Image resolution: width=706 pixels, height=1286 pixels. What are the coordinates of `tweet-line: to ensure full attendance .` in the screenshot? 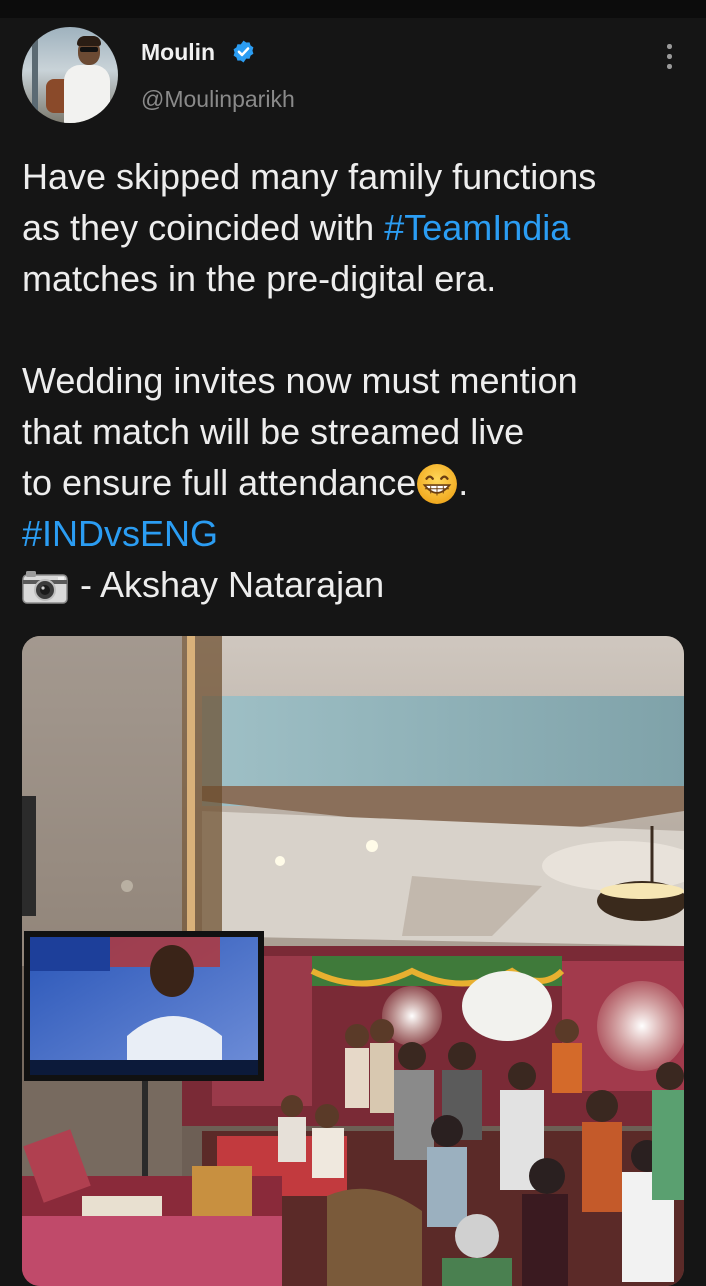 It's located at (357, 482).